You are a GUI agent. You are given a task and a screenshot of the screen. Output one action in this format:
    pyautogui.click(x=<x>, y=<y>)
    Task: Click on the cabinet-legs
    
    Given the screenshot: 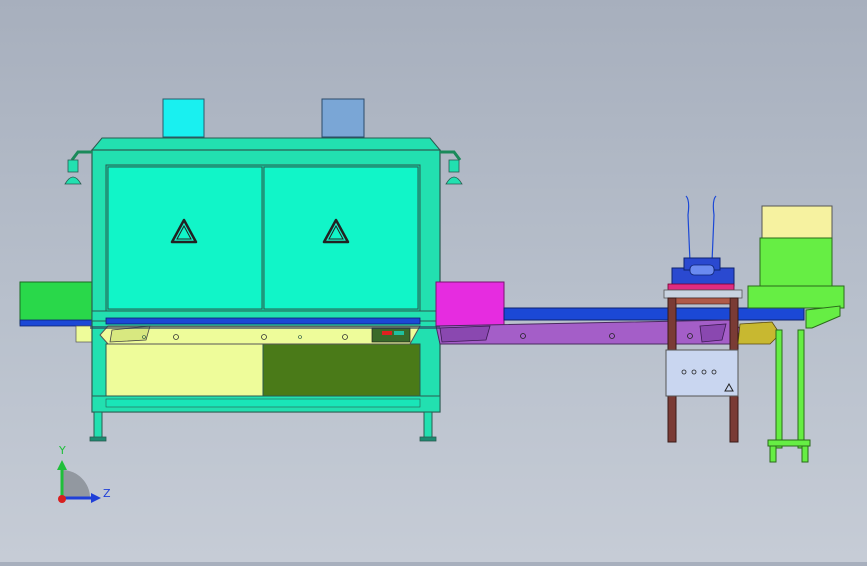 What is the action you would take?
    pyautogui.click(x=263, y=426)
    